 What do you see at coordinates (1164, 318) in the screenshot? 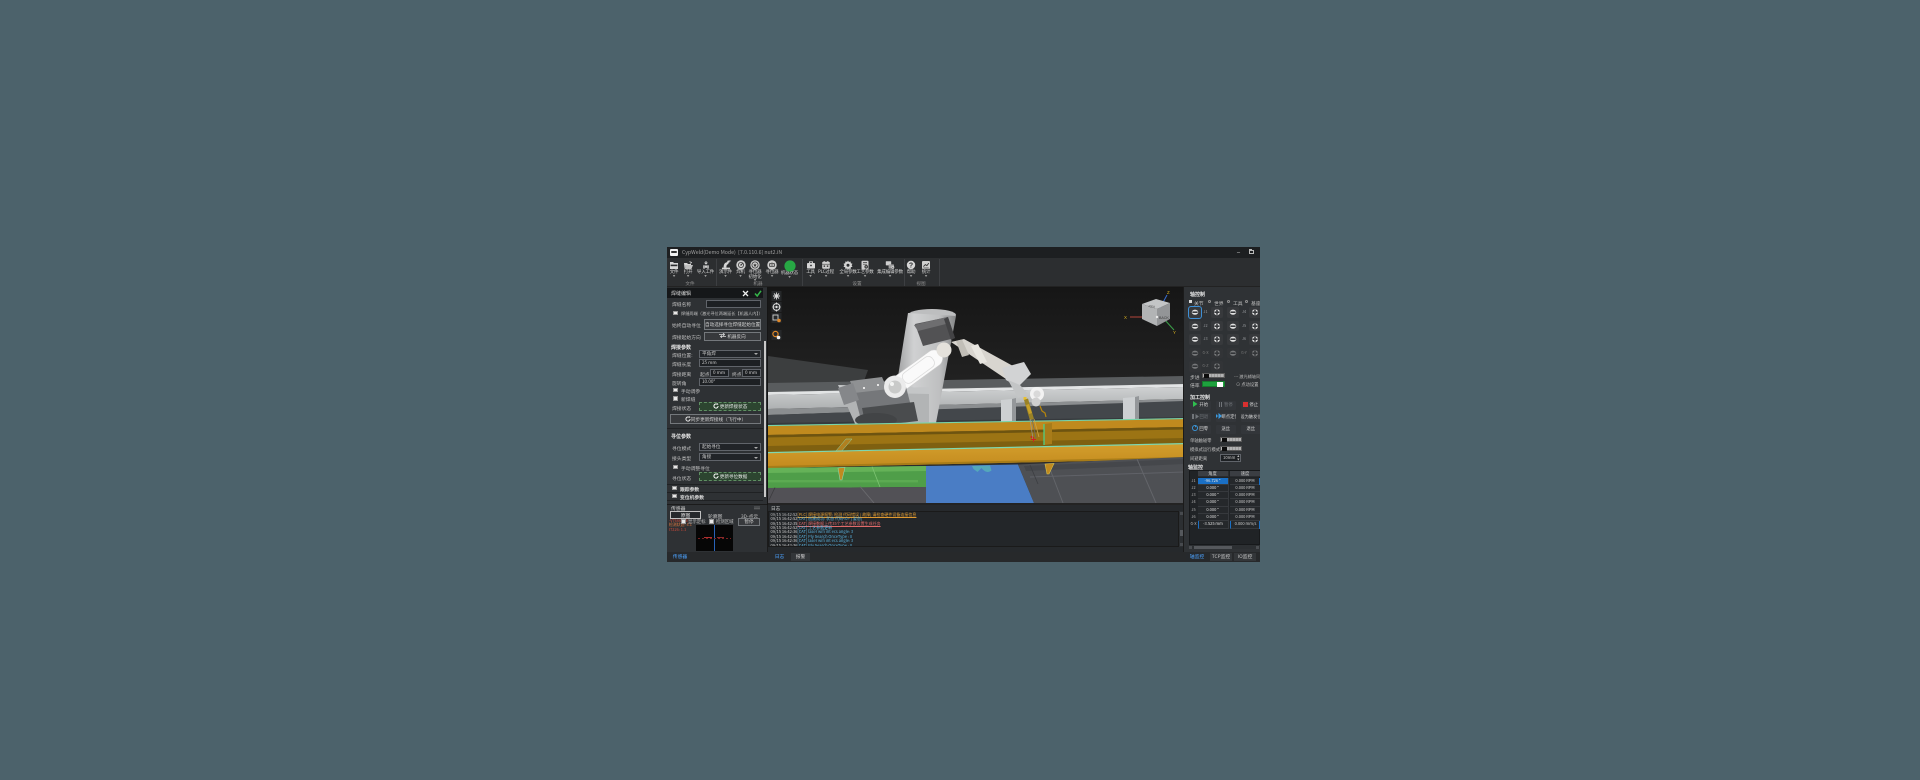
I see `svg-text: BACK` at bounding box center [1164, 318].